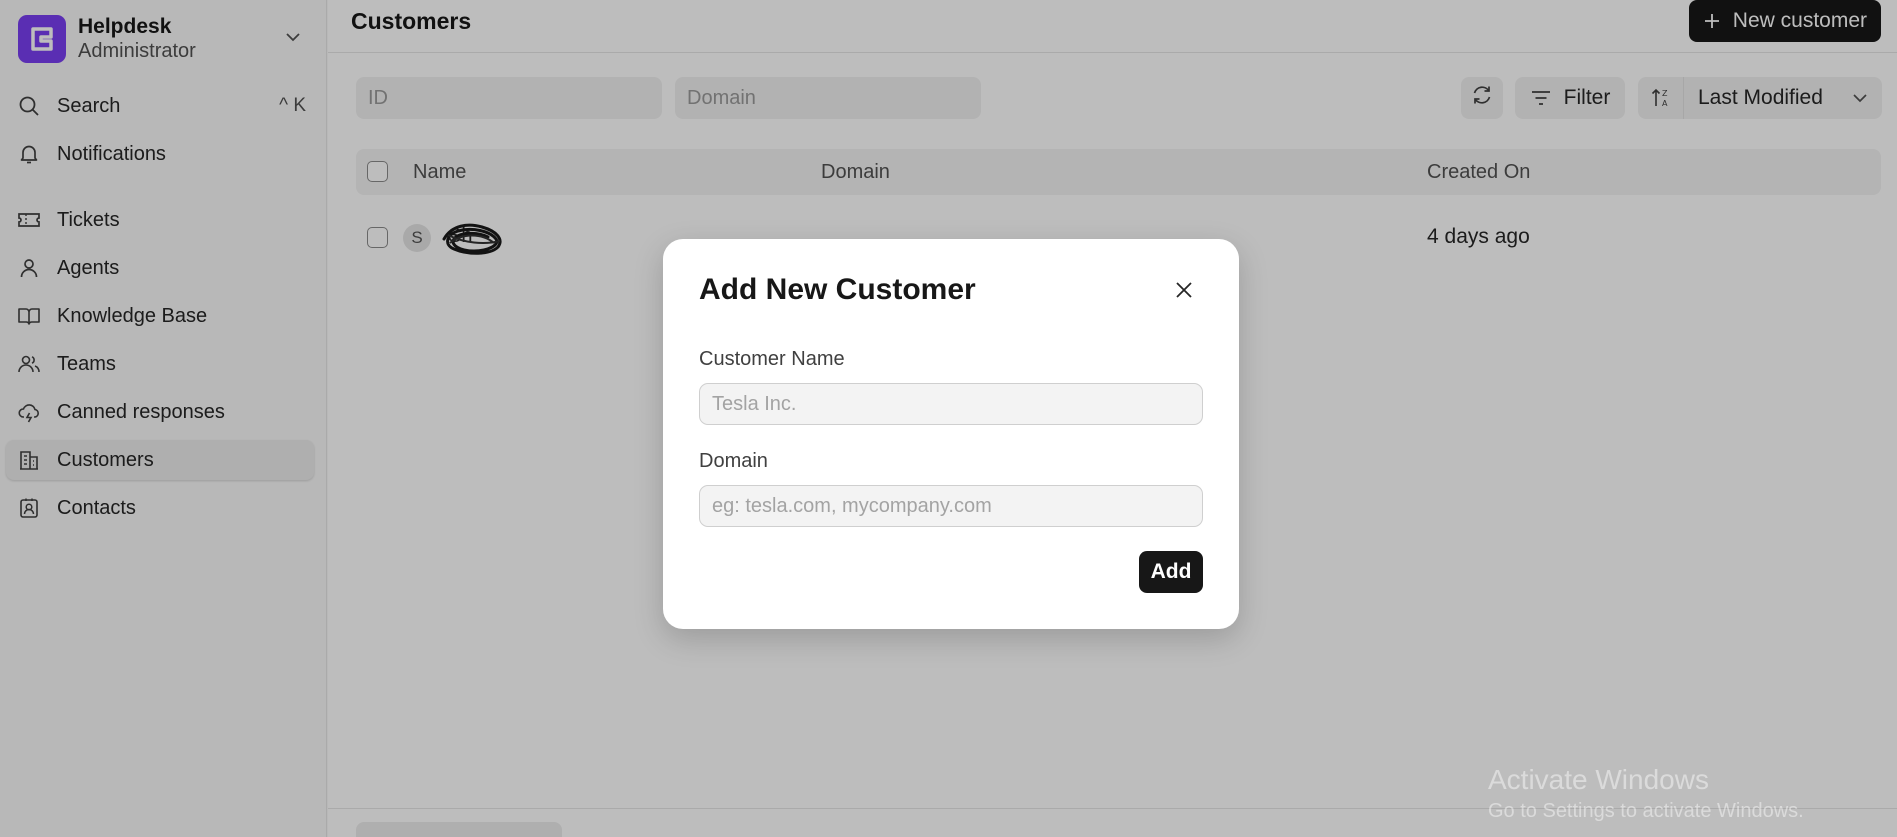  I want to click on close-button, so click(1184, 290).